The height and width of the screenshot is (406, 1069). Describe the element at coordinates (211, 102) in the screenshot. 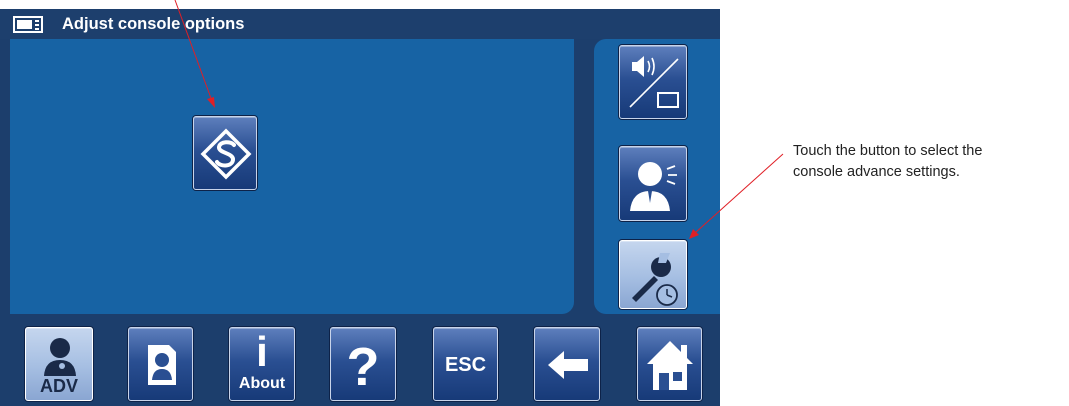

I see `arrow-head-service` at that location.